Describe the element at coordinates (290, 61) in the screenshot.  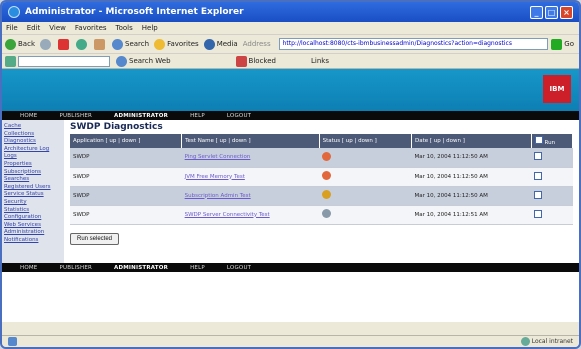
I see `links-bar: Search Web Blocked Links` at that location.